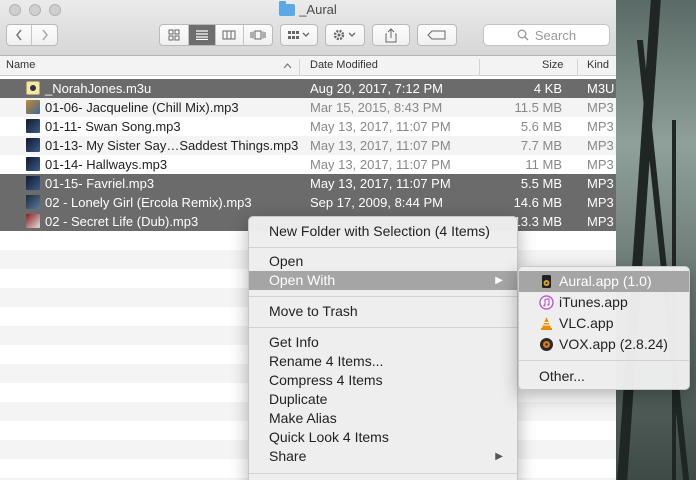 This screenshot has height=480, width=696. Describe the element at coordinates (546, 302) in the screenshot. I see `itunes-app-icon` at that location.